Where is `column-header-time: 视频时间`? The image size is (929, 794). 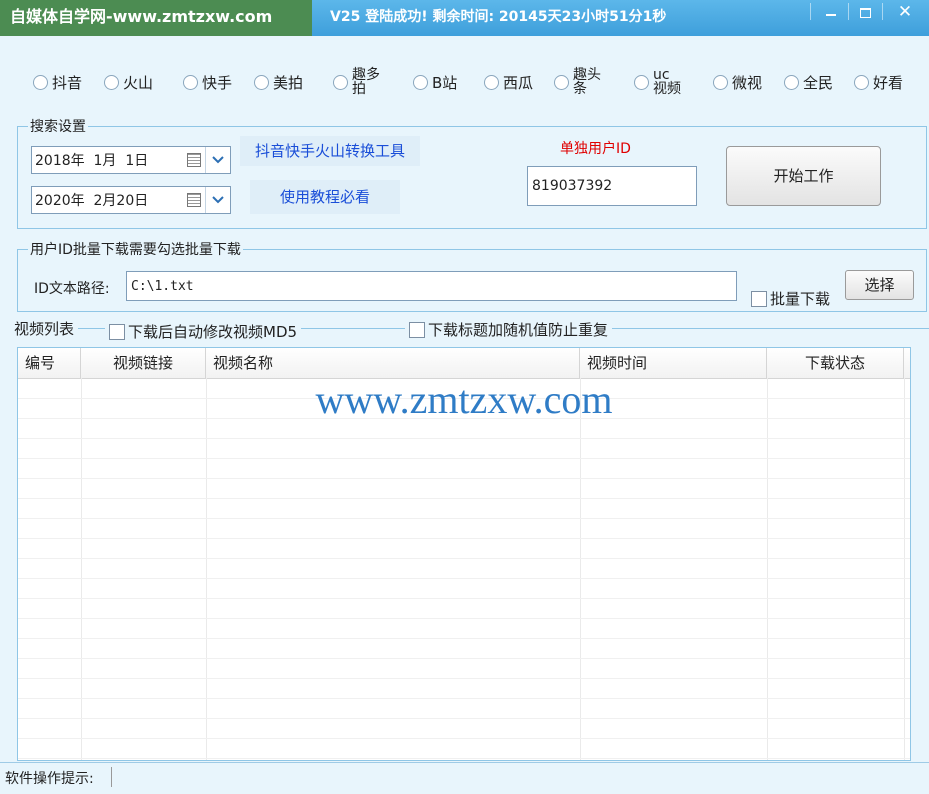 column-header-time: 视频时间 is located at coordinates (673, 363).